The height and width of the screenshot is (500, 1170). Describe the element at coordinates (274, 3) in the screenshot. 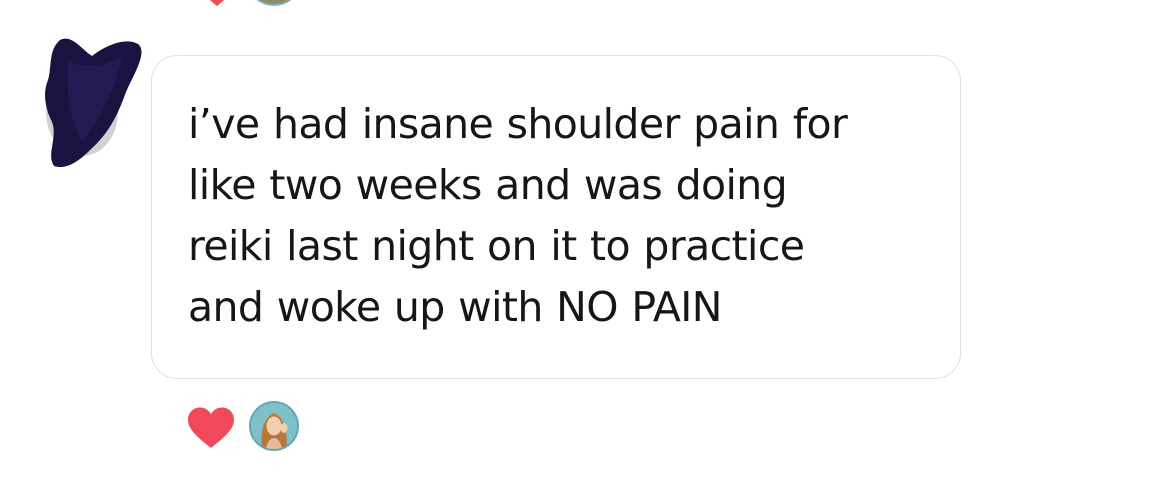

I see `avatar` at that location.